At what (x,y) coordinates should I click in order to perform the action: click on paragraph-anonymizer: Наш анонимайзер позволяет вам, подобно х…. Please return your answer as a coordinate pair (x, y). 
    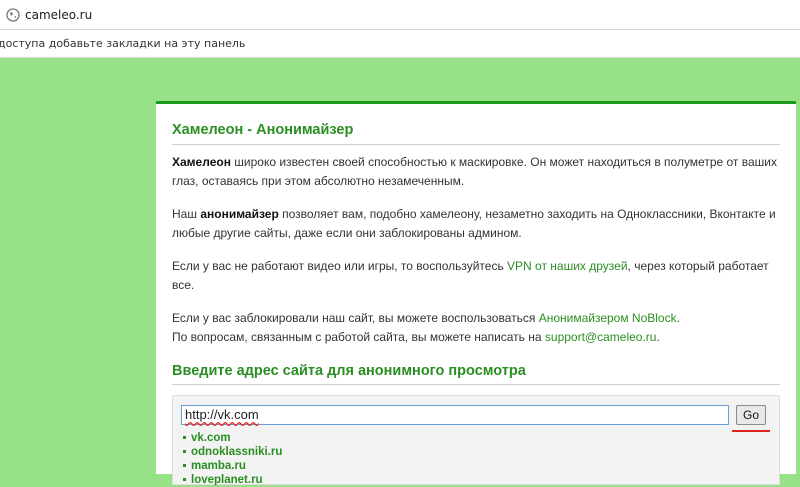
    Looking at the image, I should click on (476, 224).